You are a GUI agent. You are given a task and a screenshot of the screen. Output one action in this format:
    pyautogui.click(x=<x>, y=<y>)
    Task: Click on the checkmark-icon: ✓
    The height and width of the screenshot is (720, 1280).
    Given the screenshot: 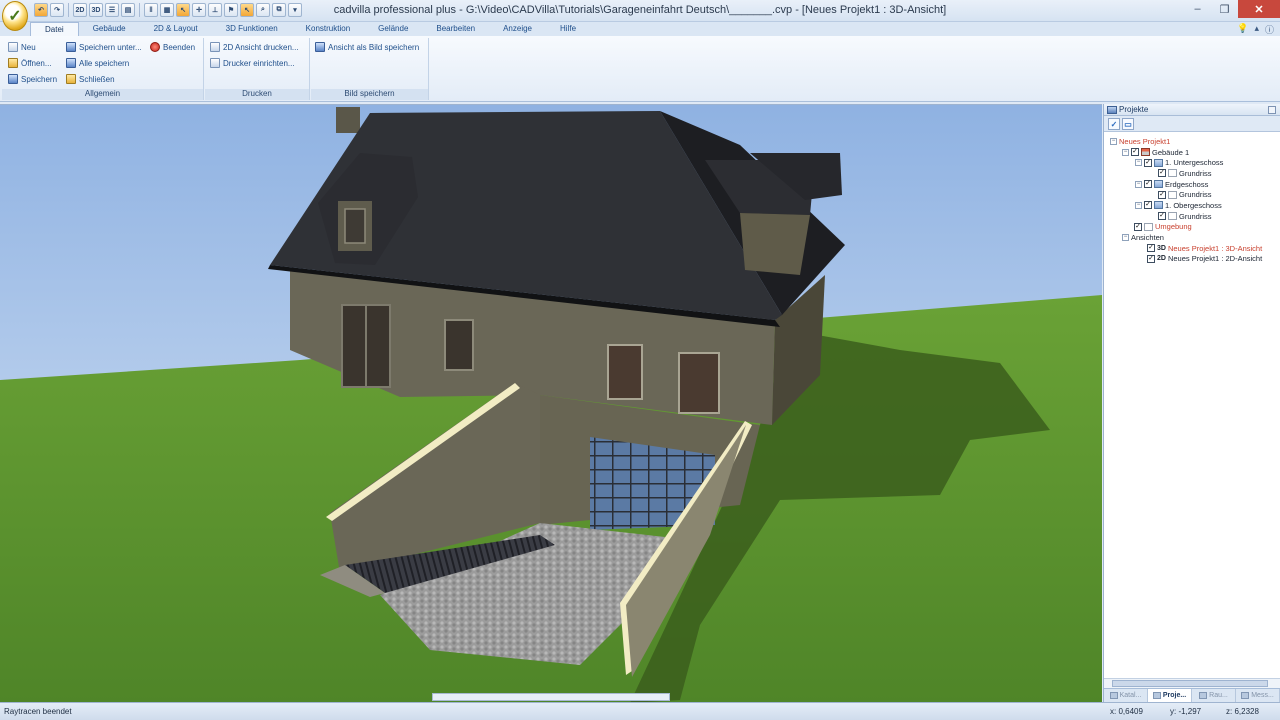 What is the action you would take?
    pyautogui.click(x=1114, y=124)
    